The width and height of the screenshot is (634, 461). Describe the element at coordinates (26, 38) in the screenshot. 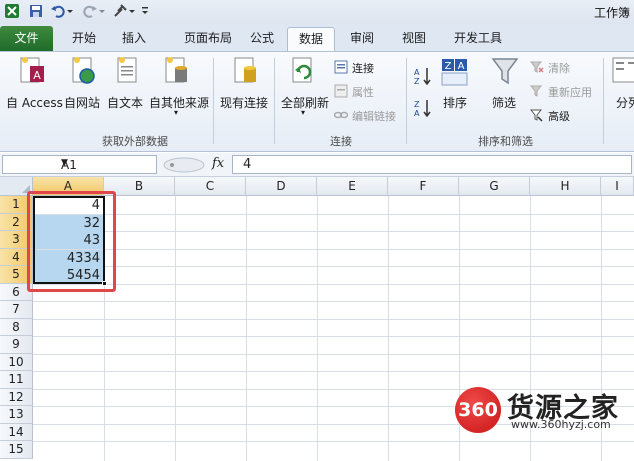

I see `tab-file: 文件` at that location.